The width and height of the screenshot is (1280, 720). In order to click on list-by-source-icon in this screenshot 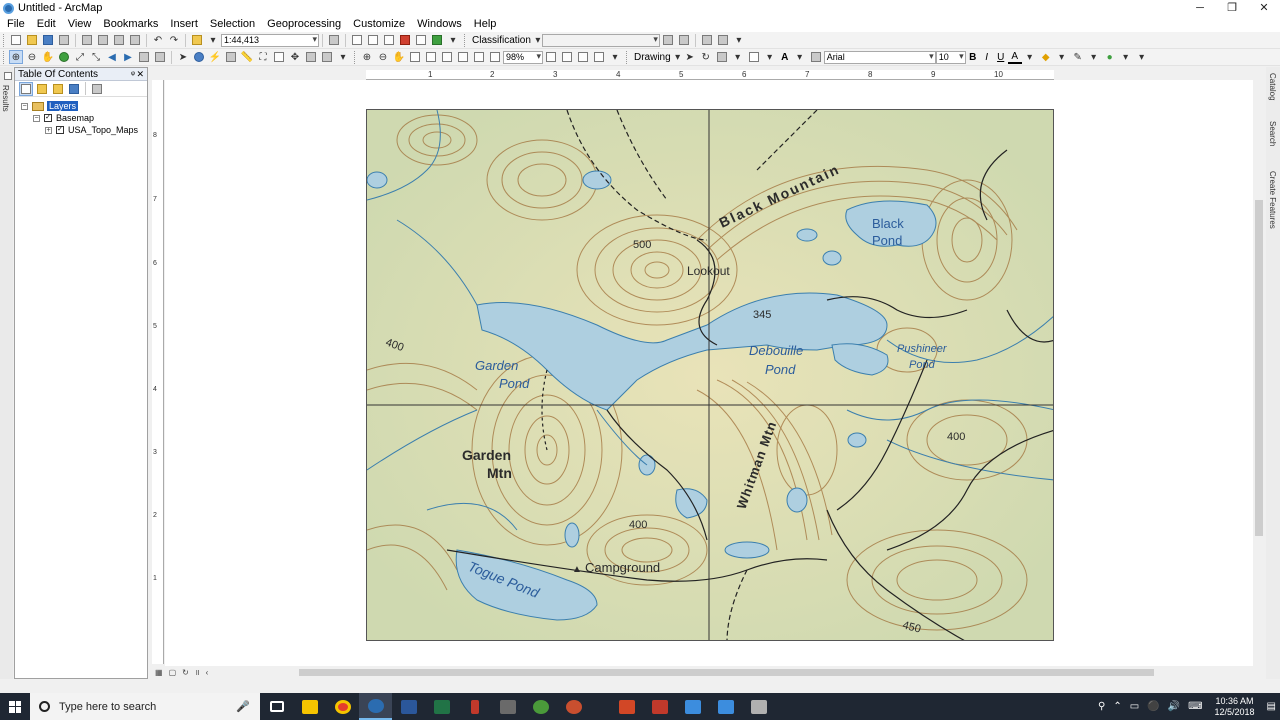, I will do `click(42, 89)`.